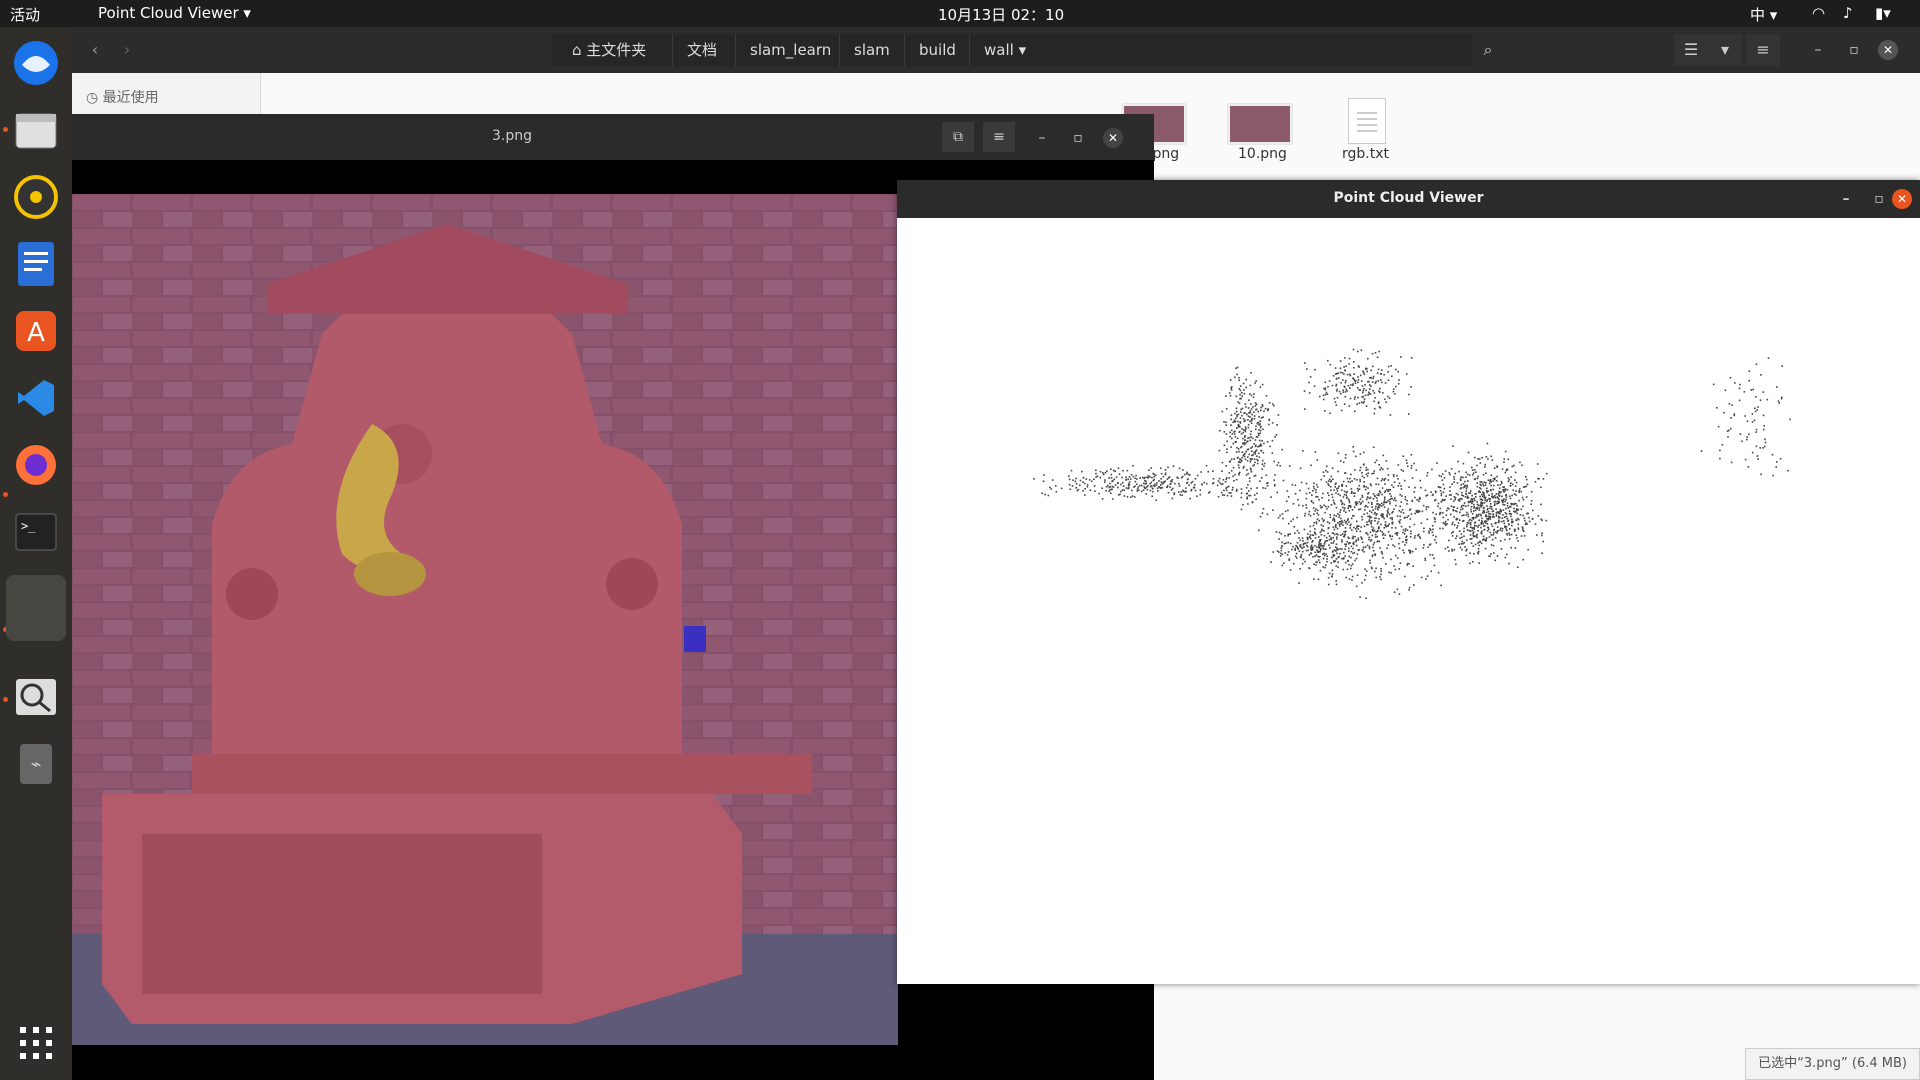  Describe the element at coordinates (36, 1043) in the screenshot. I see `app-grid-icon` at that location.